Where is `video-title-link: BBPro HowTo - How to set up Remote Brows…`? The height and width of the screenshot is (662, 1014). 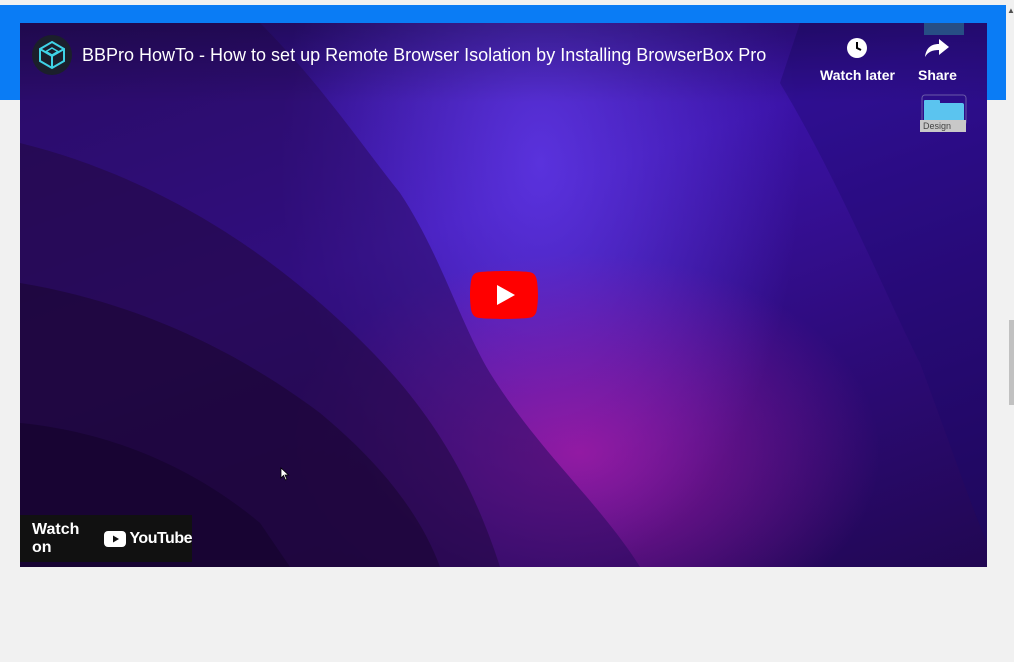 video-title-link: BBPro HowTo - How to set up Remote Brows… is located at coordinates (424, 55).